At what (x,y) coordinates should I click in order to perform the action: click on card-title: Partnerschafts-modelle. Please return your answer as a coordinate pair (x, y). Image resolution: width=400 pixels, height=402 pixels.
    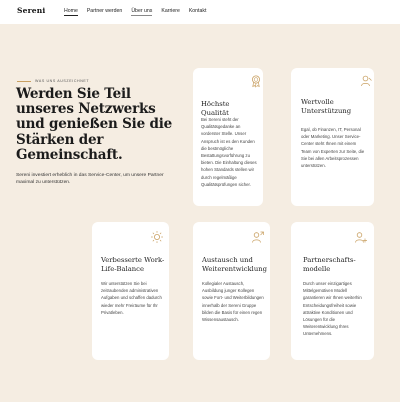
    Looking at the image, I should click on (329, 264).